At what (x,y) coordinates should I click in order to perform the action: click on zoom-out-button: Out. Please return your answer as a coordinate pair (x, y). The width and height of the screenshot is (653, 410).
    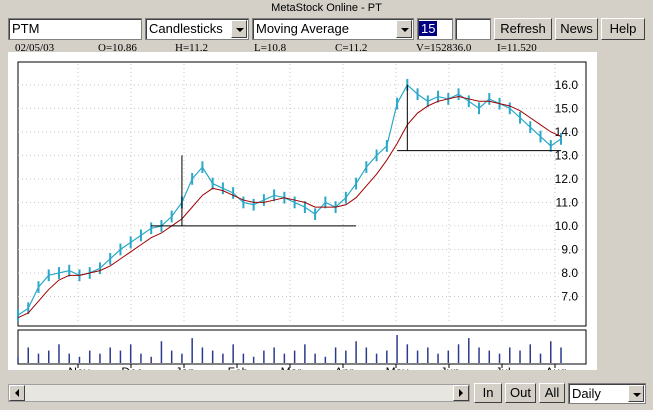
    Looking at the image, I should click on (520, 393).